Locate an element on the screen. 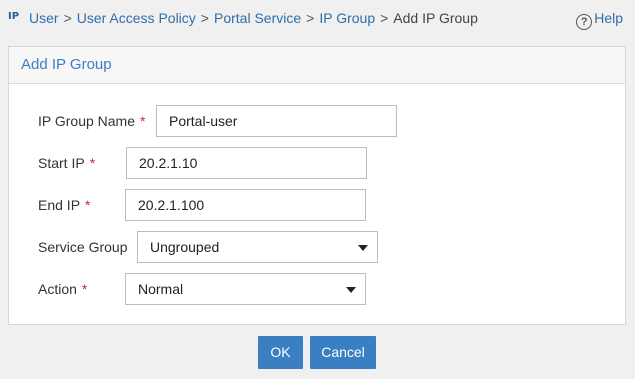  action-value: Normal is located at coordinates (161, 289).